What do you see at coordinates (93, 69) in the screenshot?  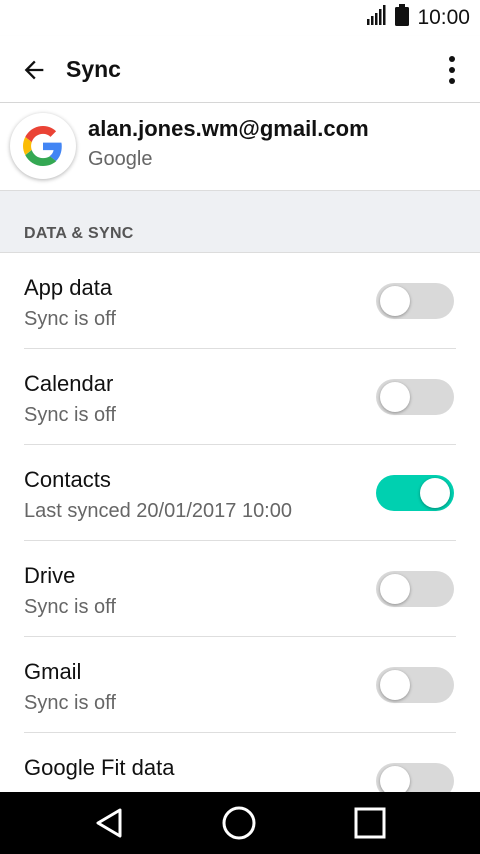 I see `page-title: Sync` at bounding box center [93, 69].